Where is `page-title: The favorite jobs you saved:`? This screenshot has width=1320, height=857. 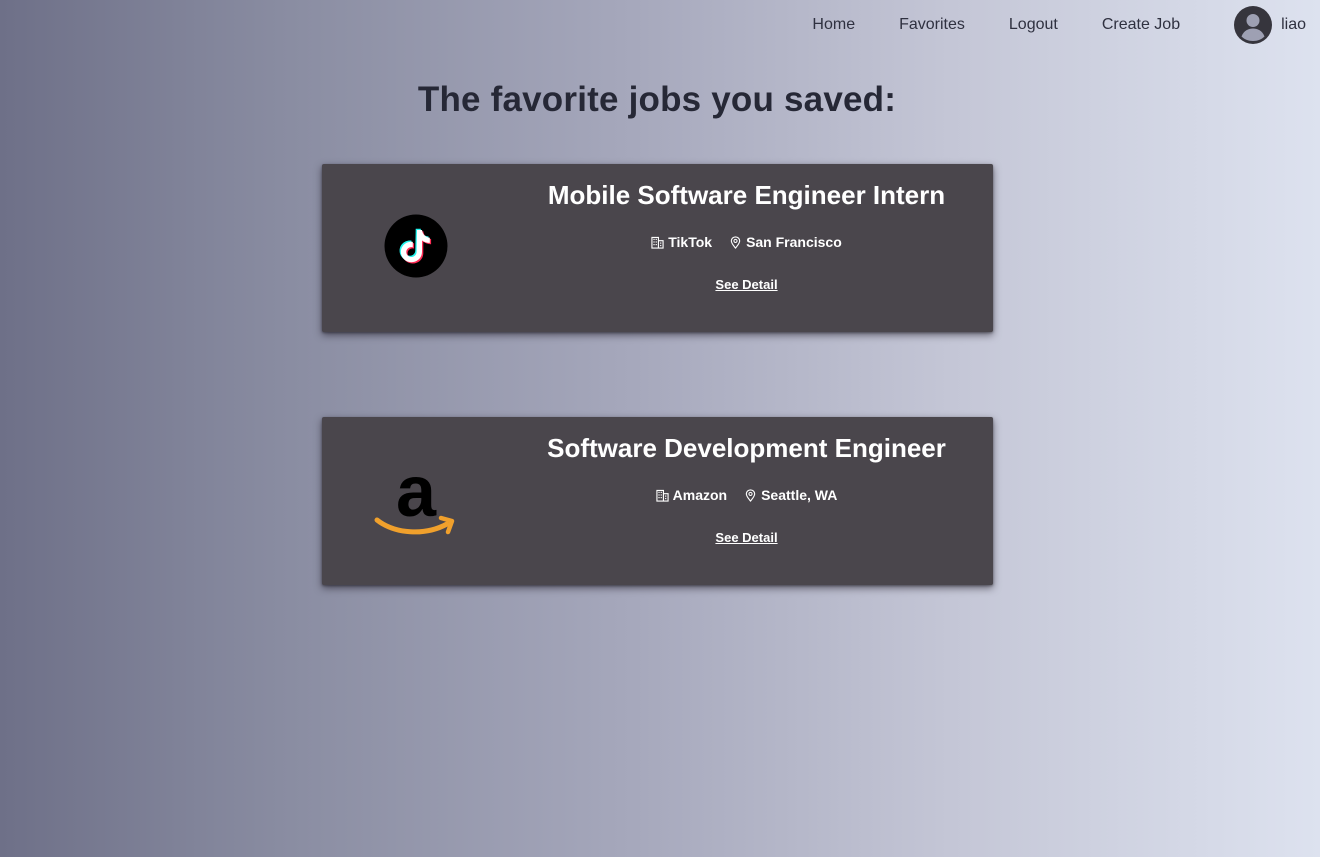 page-title: The favorite jobs you saved: is located at coordinates (657, 99).